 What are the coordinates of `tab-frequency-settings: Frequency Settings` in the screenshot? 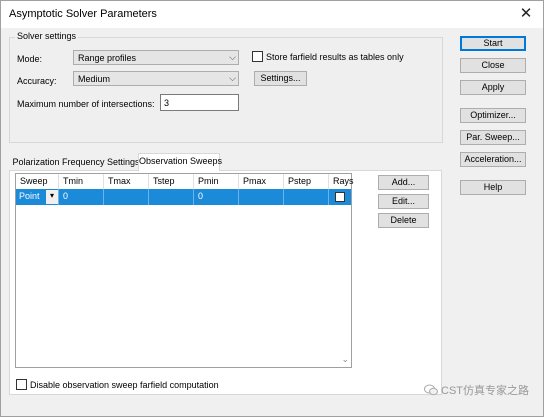 It's located at (101, 162).